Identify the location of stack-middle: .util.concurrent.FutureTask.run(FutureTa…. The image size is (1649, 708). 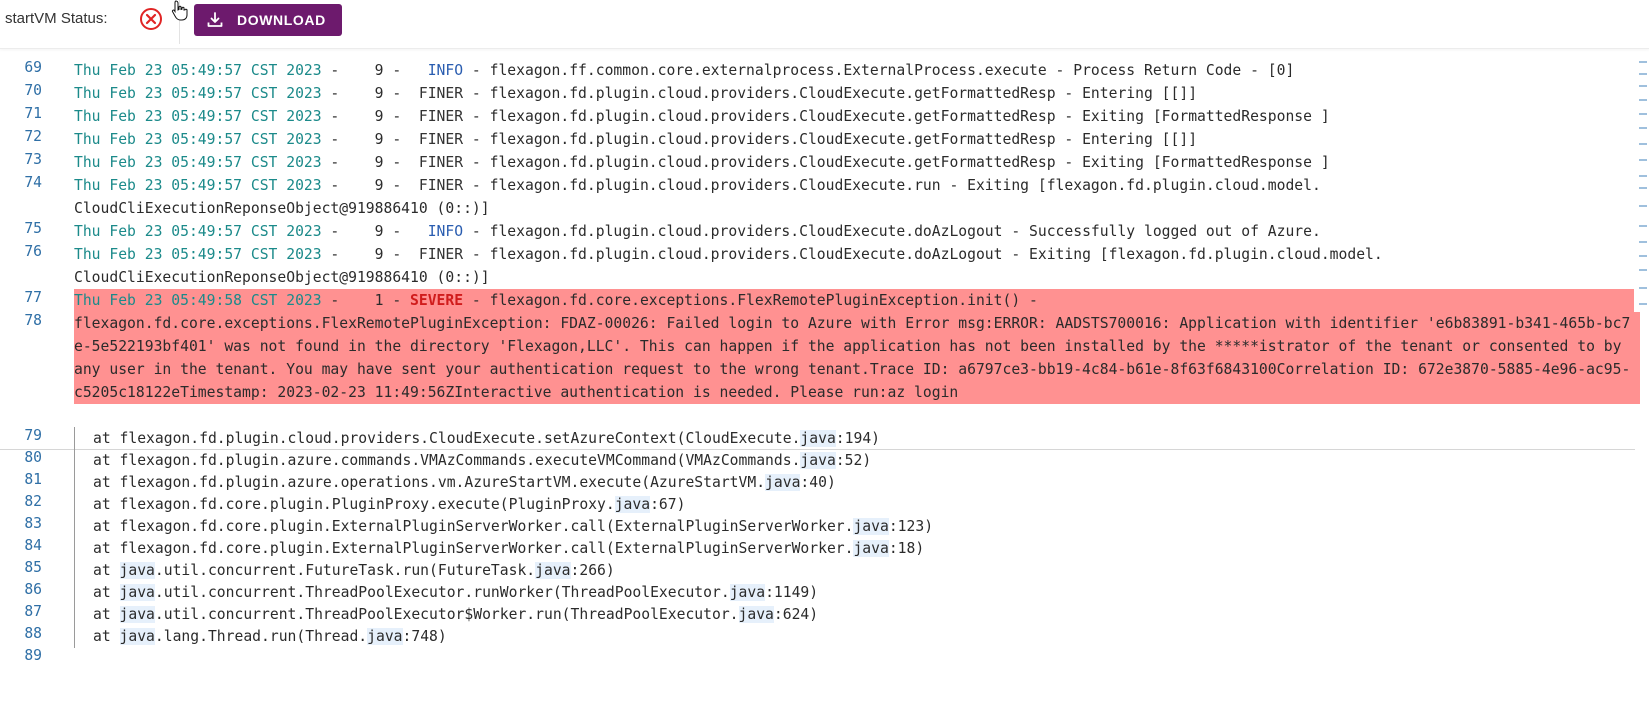
(345, 570).